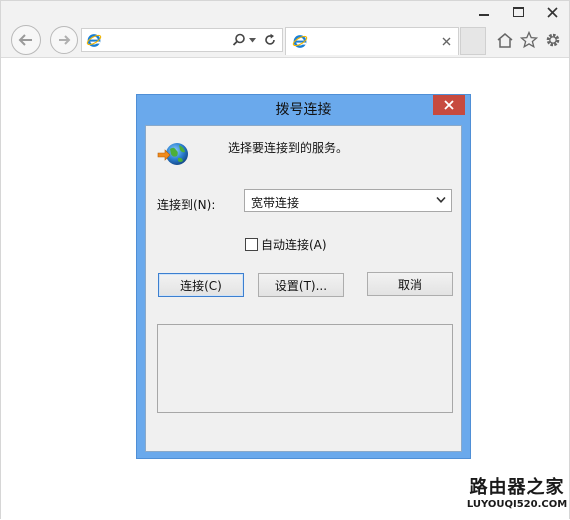 This screenshot has width=570, height=520. I want to click on forward-arrow-icon, so click(65, 40).